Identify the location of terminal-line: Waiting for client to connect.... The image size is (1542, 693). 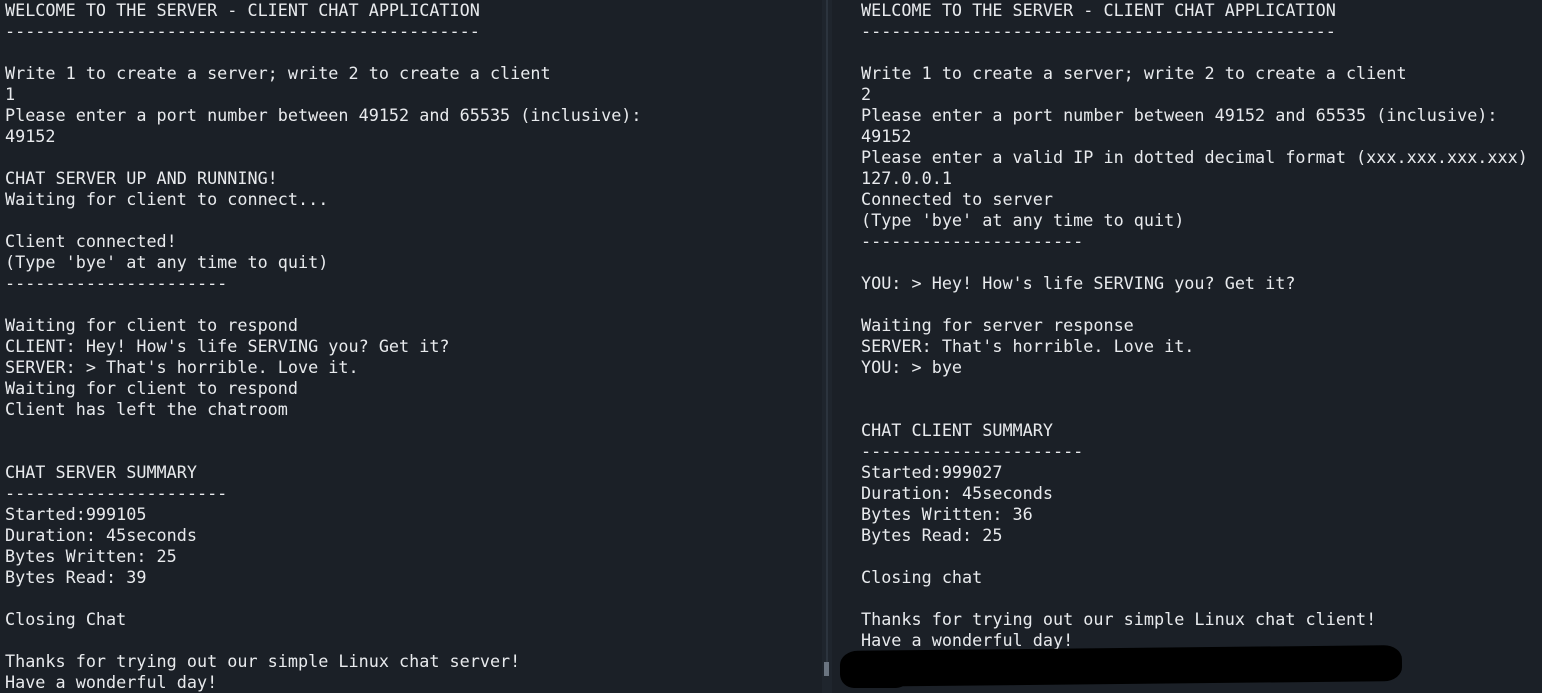
(167, 199).